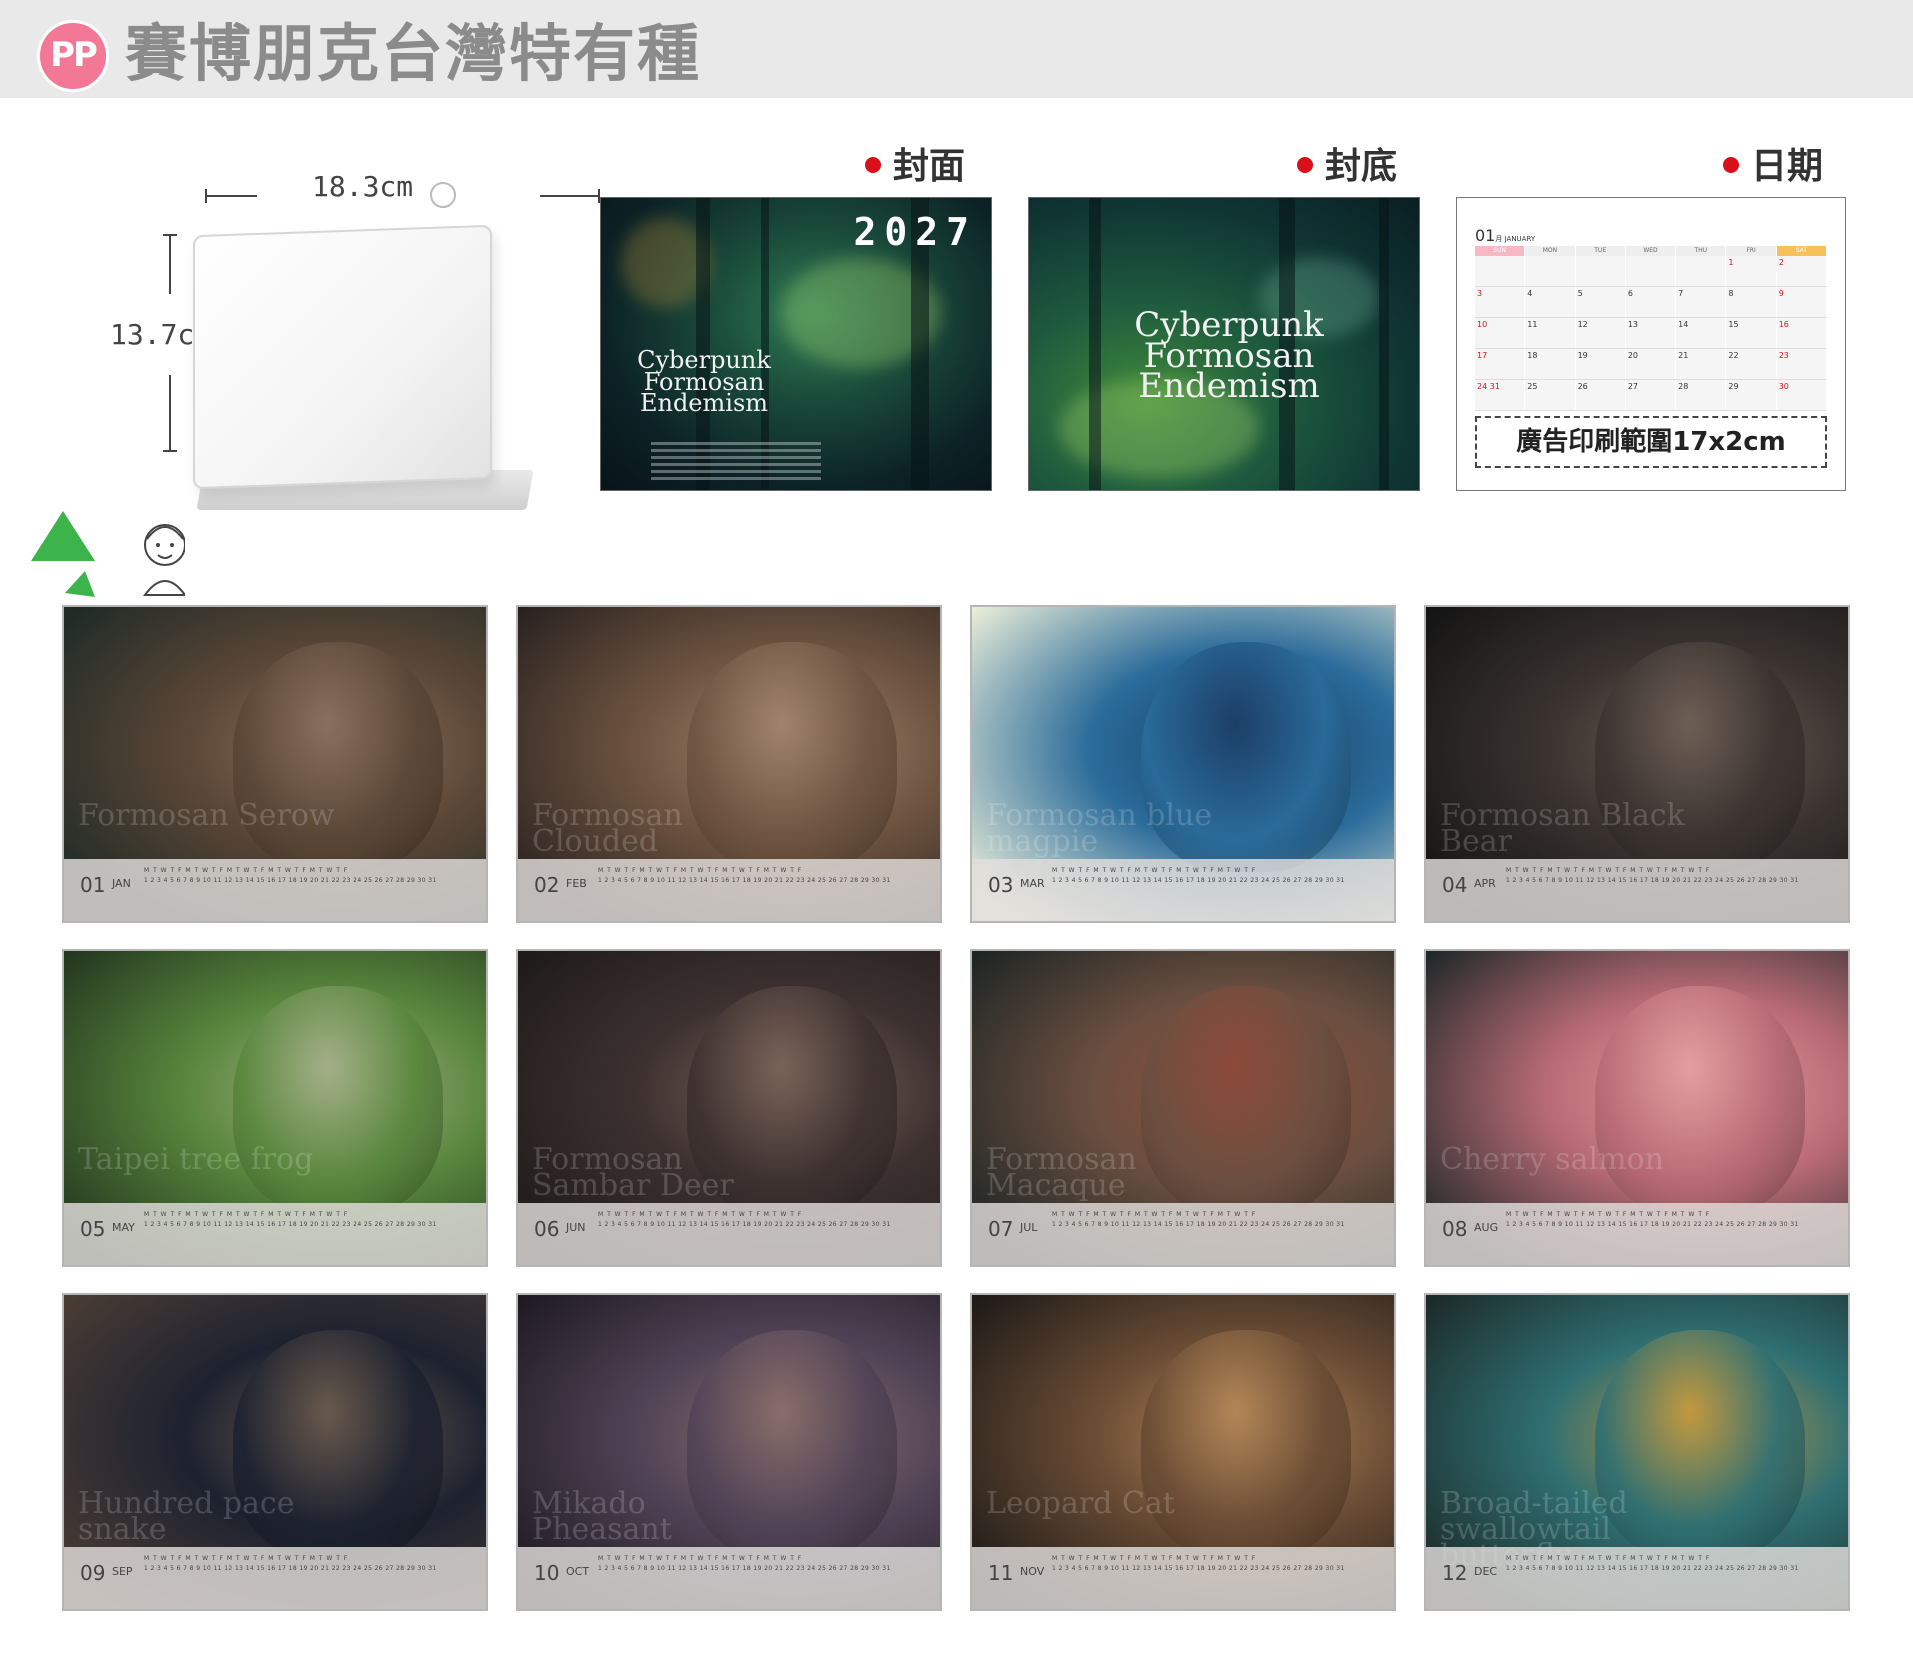 This screenshot has width=1913, height=1667. I want to click on week-row: 12, so click(1651, 271).